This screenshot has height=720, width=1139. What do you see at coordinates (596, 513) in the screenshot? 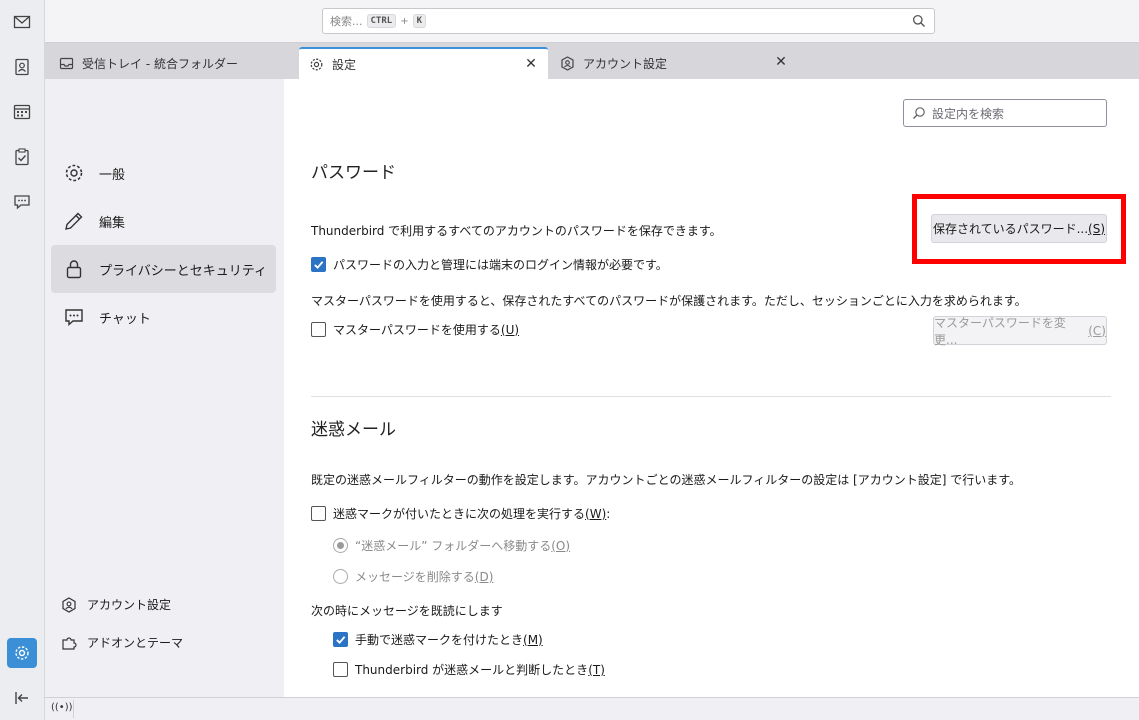
I see `junk-action-accesskey: (W)` at bounding box center [596, 513].